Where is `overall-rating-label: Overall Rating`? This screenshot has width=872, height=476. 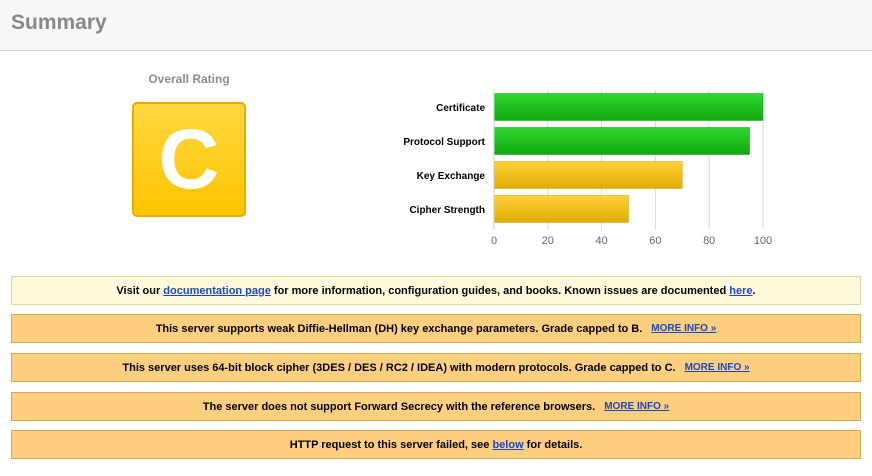 overall-rating-label: Overall Rating is located at coordinates (189, 79).